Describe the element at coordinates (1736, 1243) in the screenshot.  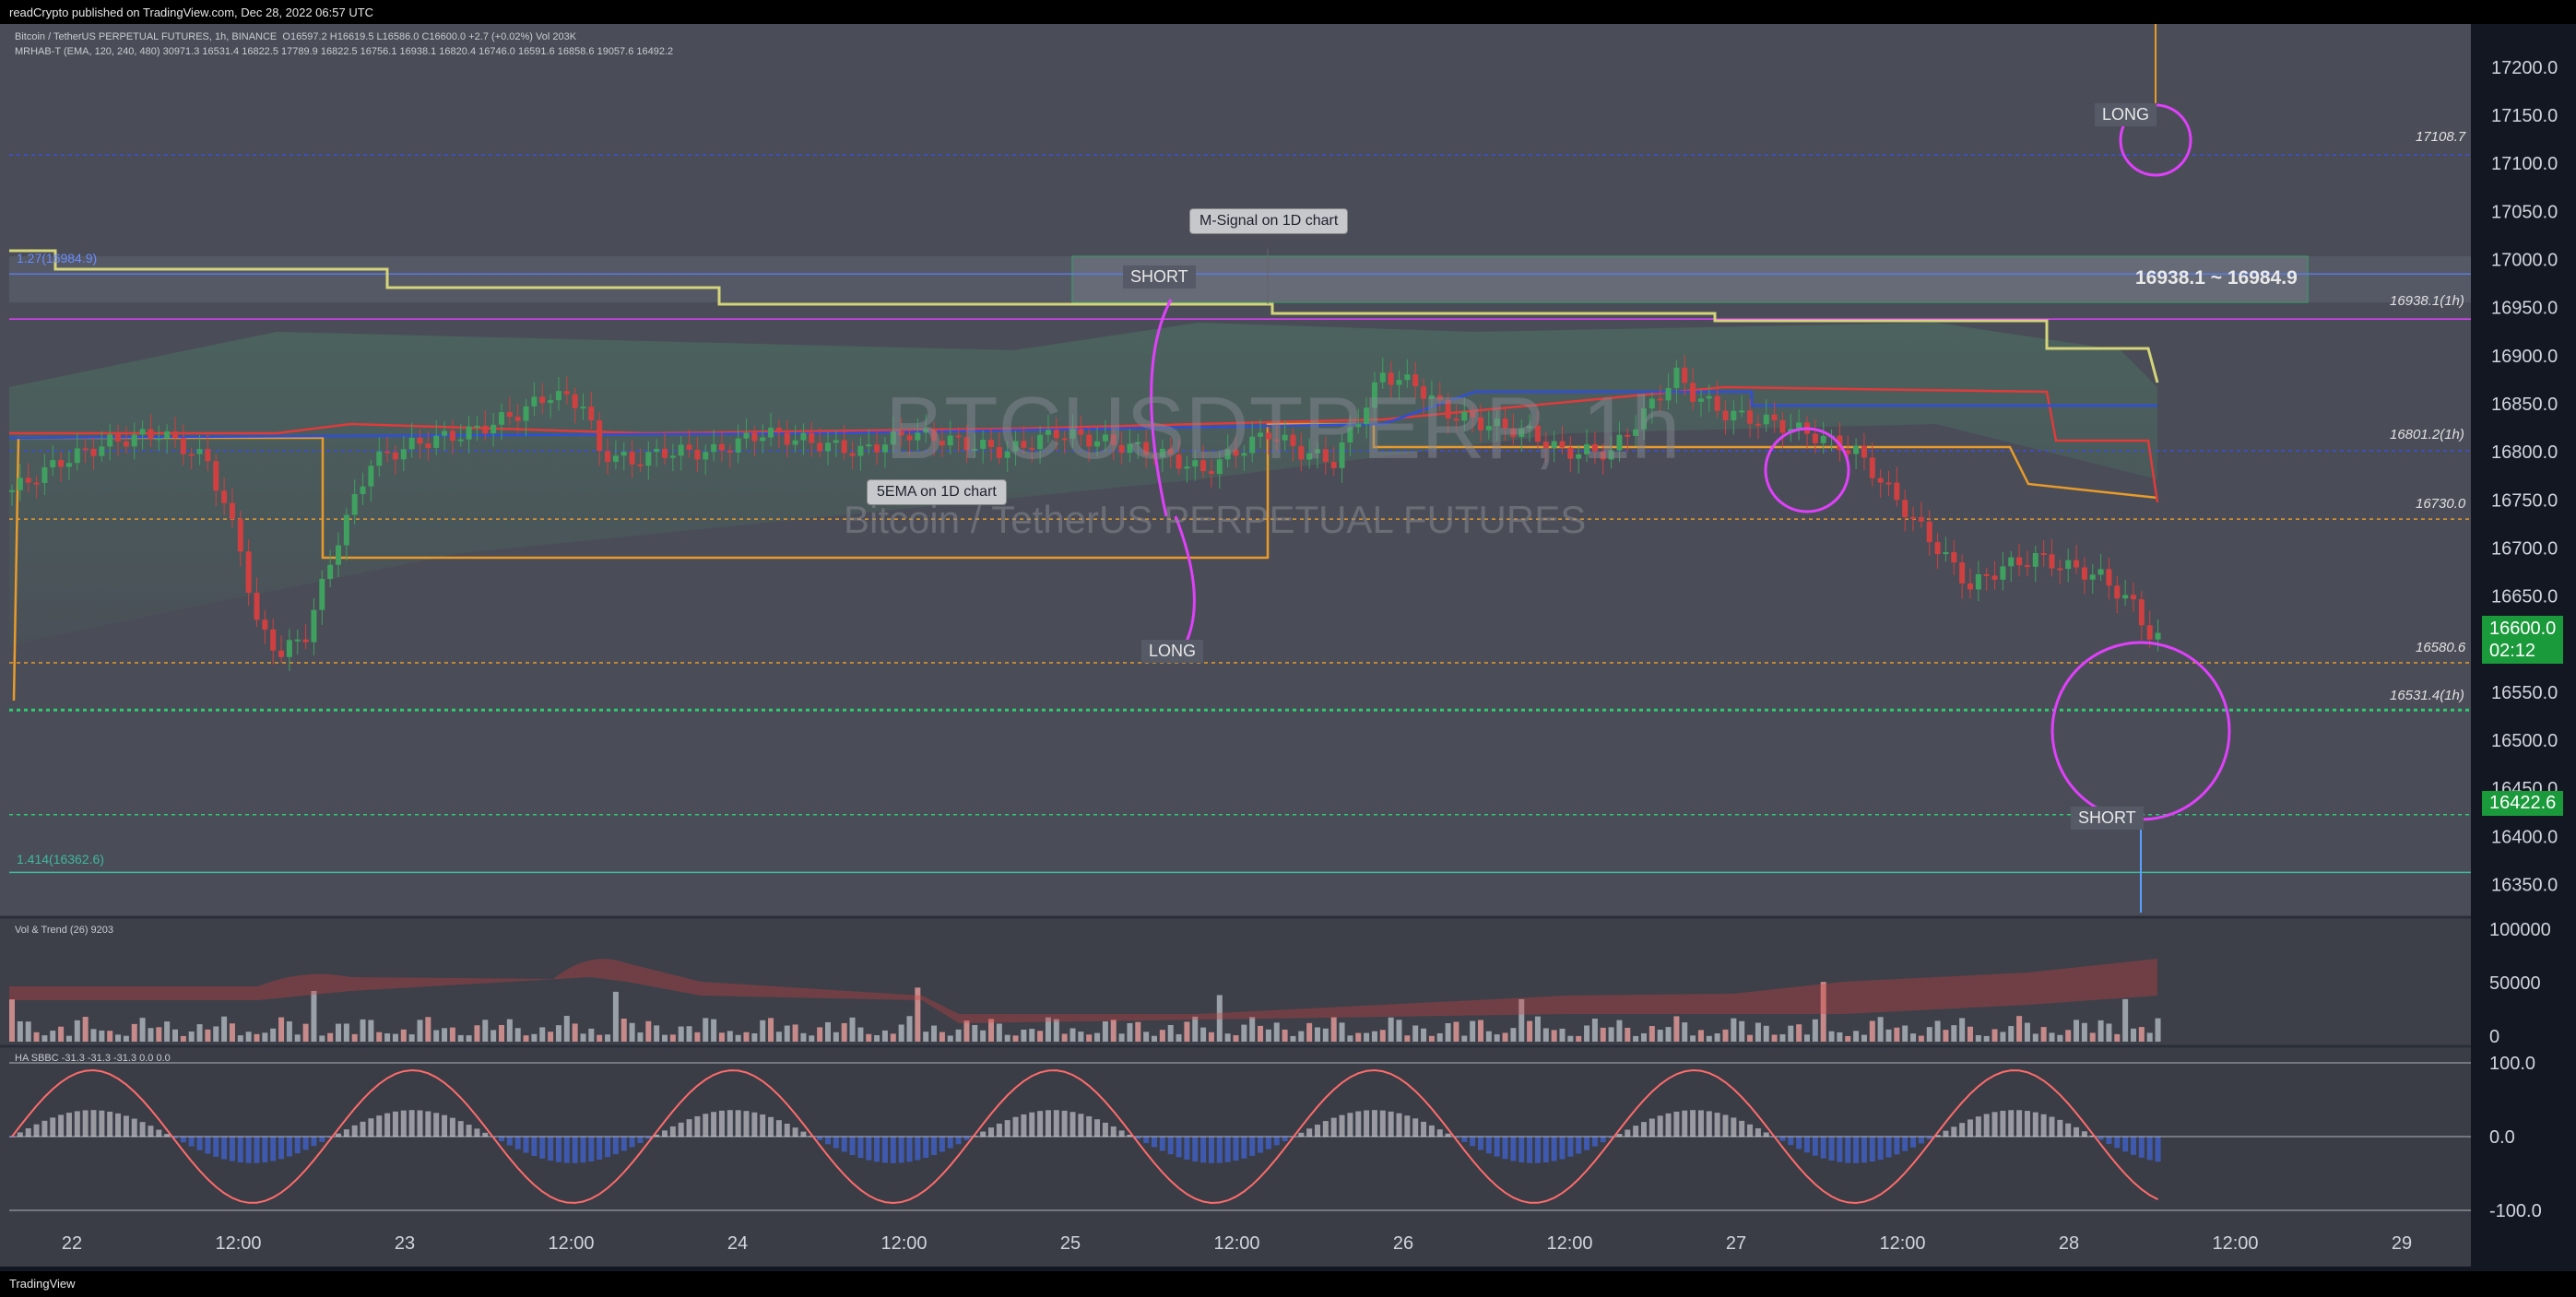
I see `time-tick: 27` at that location.